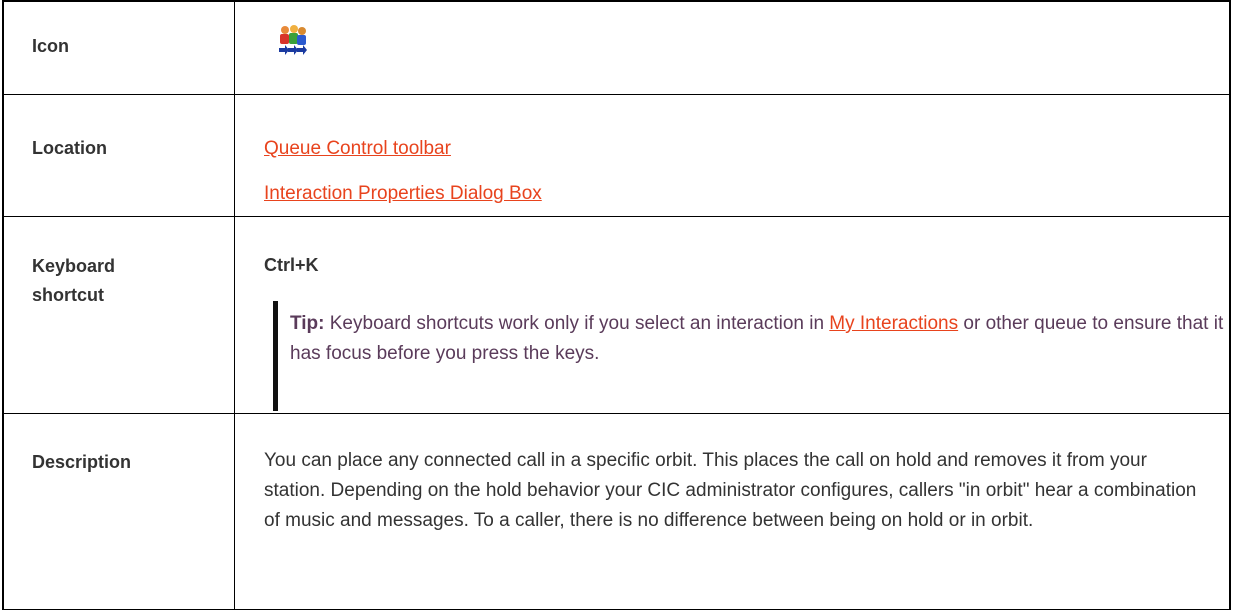 The image size is (1251, 611). What do you see at coordinates (82, 462) in the screenshot?
I see `row-label-description: Description` at bounding box center [82, 462].